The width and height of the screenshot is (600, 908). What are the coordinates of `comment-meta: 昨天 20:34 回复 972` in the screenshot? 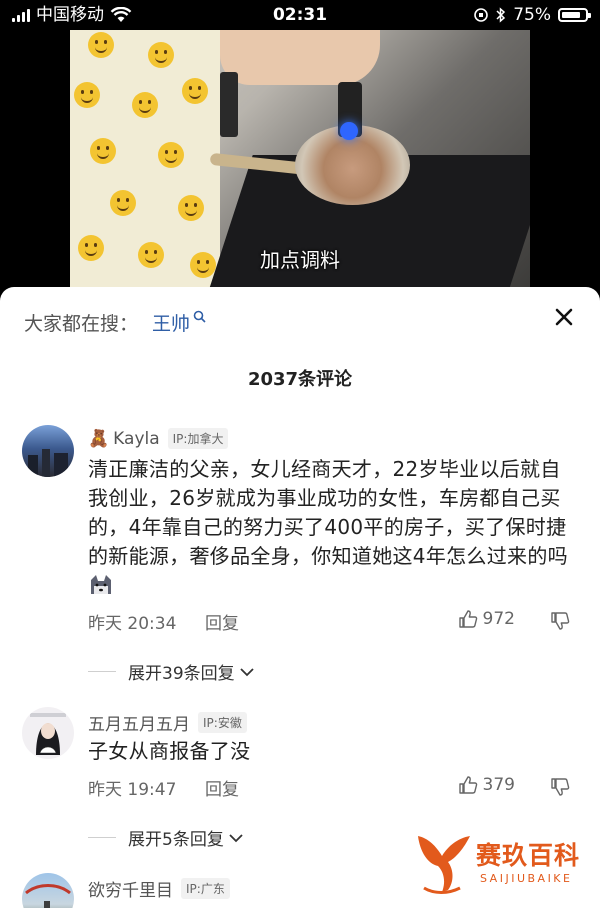 It's located at (333, 621).